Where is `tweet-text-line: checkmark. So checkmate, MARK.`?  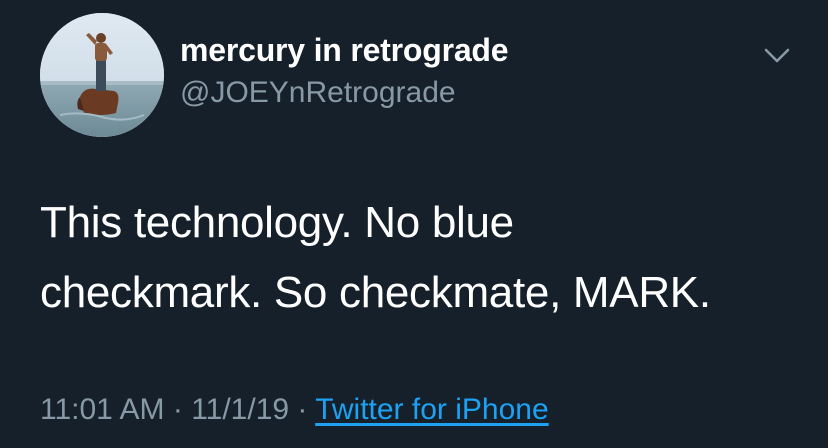
tweet-text-line: checkmark. So checkmate, MARK. is located at coordinates (375, 292).